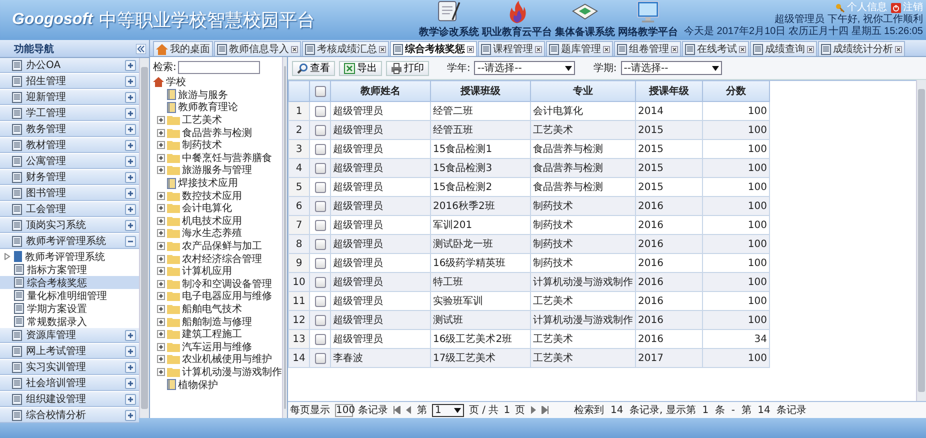 This screenshot has height=438, width=926. What do you see at coordinates (217, 107) in the screenshot?
I see `tree-node: 教师教育理论` at bounding box center [217, 107].